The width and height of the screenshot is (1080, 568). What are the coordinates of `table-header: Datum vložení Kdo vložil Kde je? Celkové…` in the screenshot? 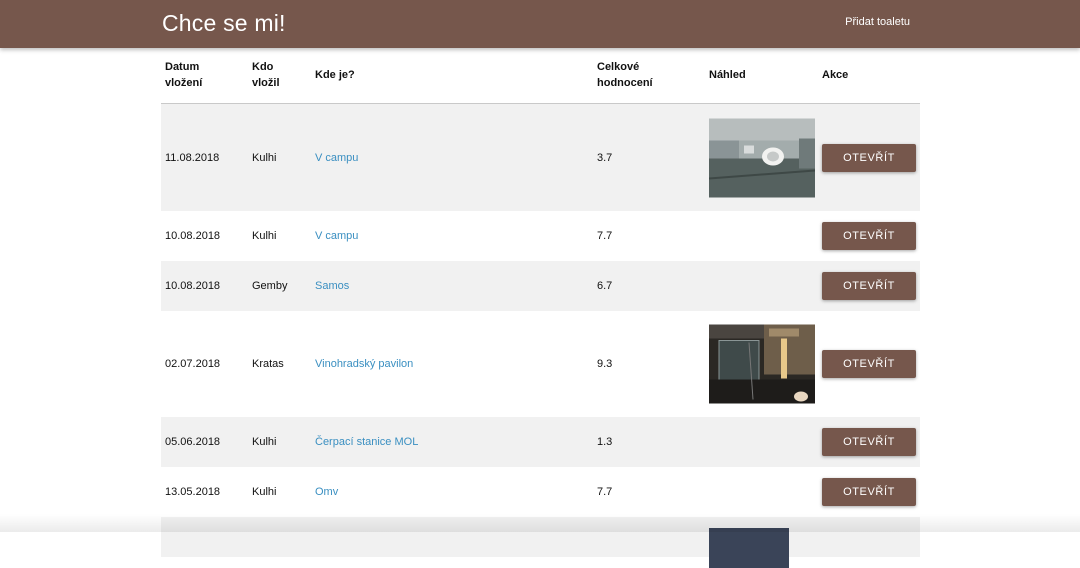 It's located at (540, 76).